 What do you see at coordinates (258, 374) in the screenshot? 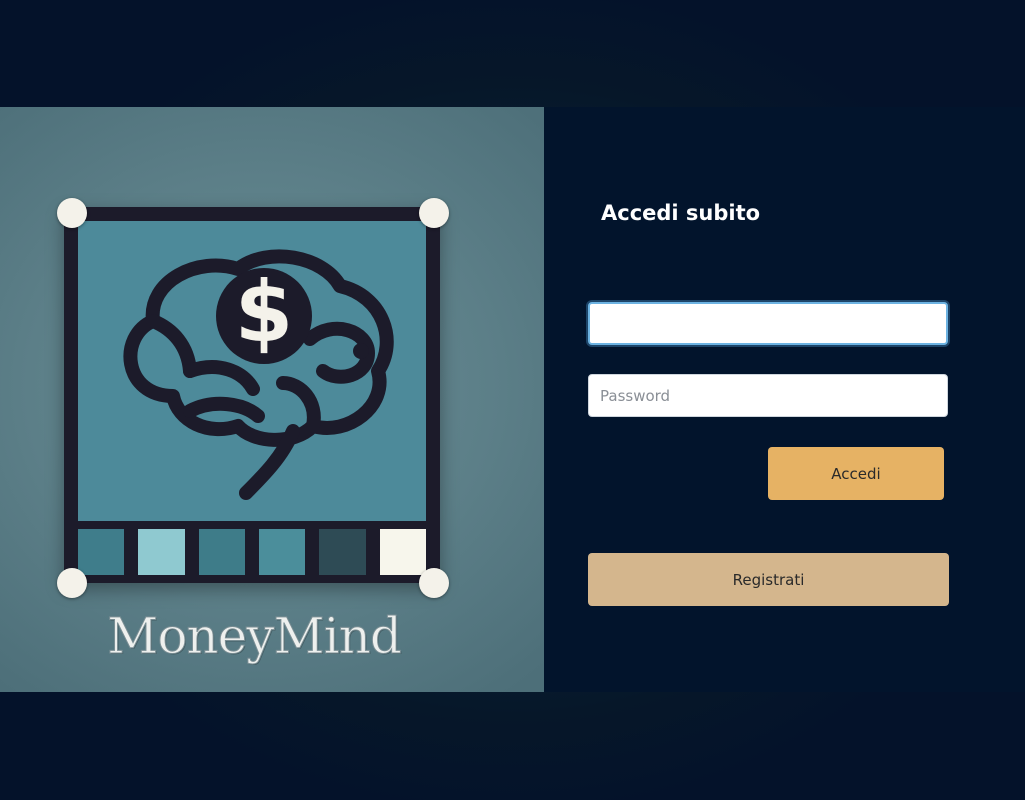
I see `brain-dollar-icon: $` at bounding box center [258, 374].